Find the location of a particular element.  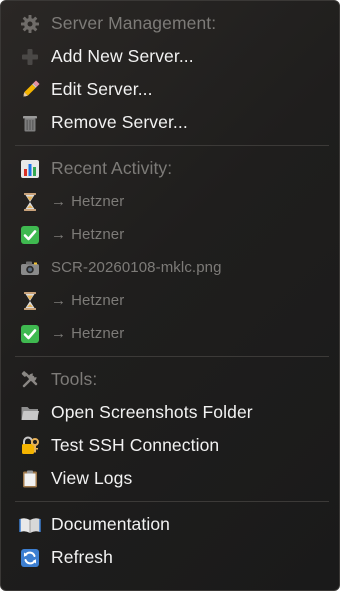

tools-label: Tools: is located at coordinates (74, 379).